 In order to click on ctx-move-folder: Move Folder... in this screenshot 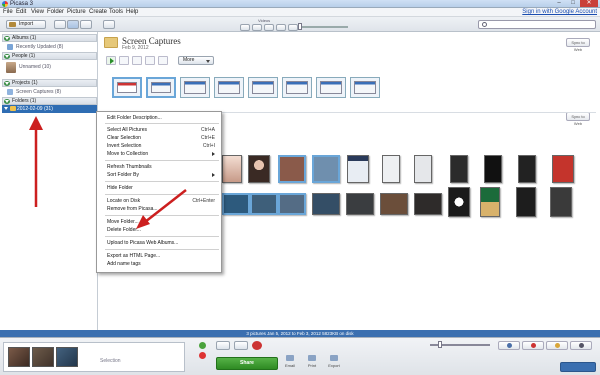, I will do `click(163, 222)`.